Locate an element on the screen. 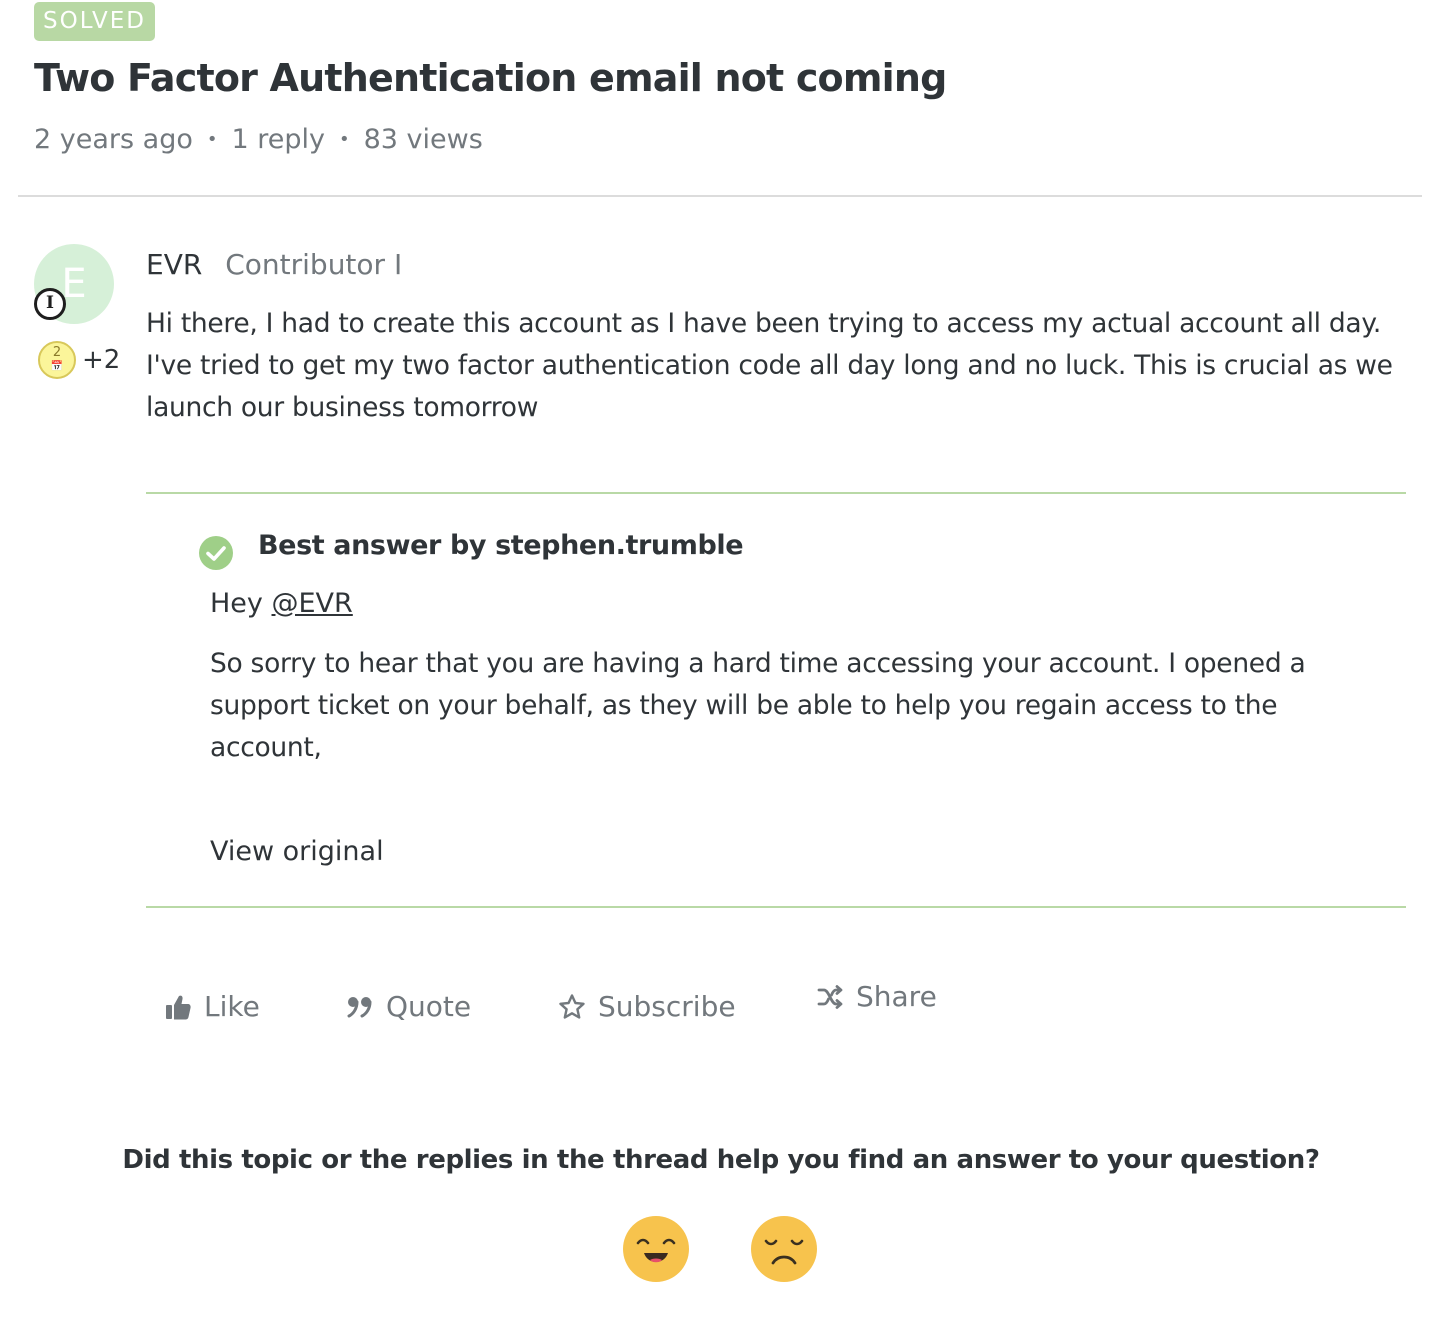  share-label: Share is located at coordinates (896, 996).